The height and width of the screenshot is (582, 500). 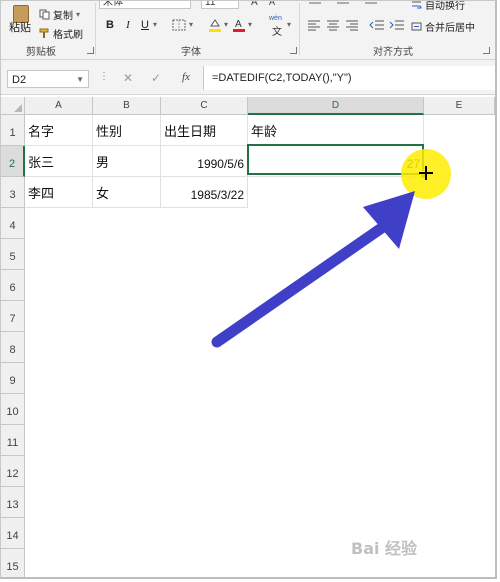 I want to click on watermark: Bai 经验, so click(x=384, y=548).